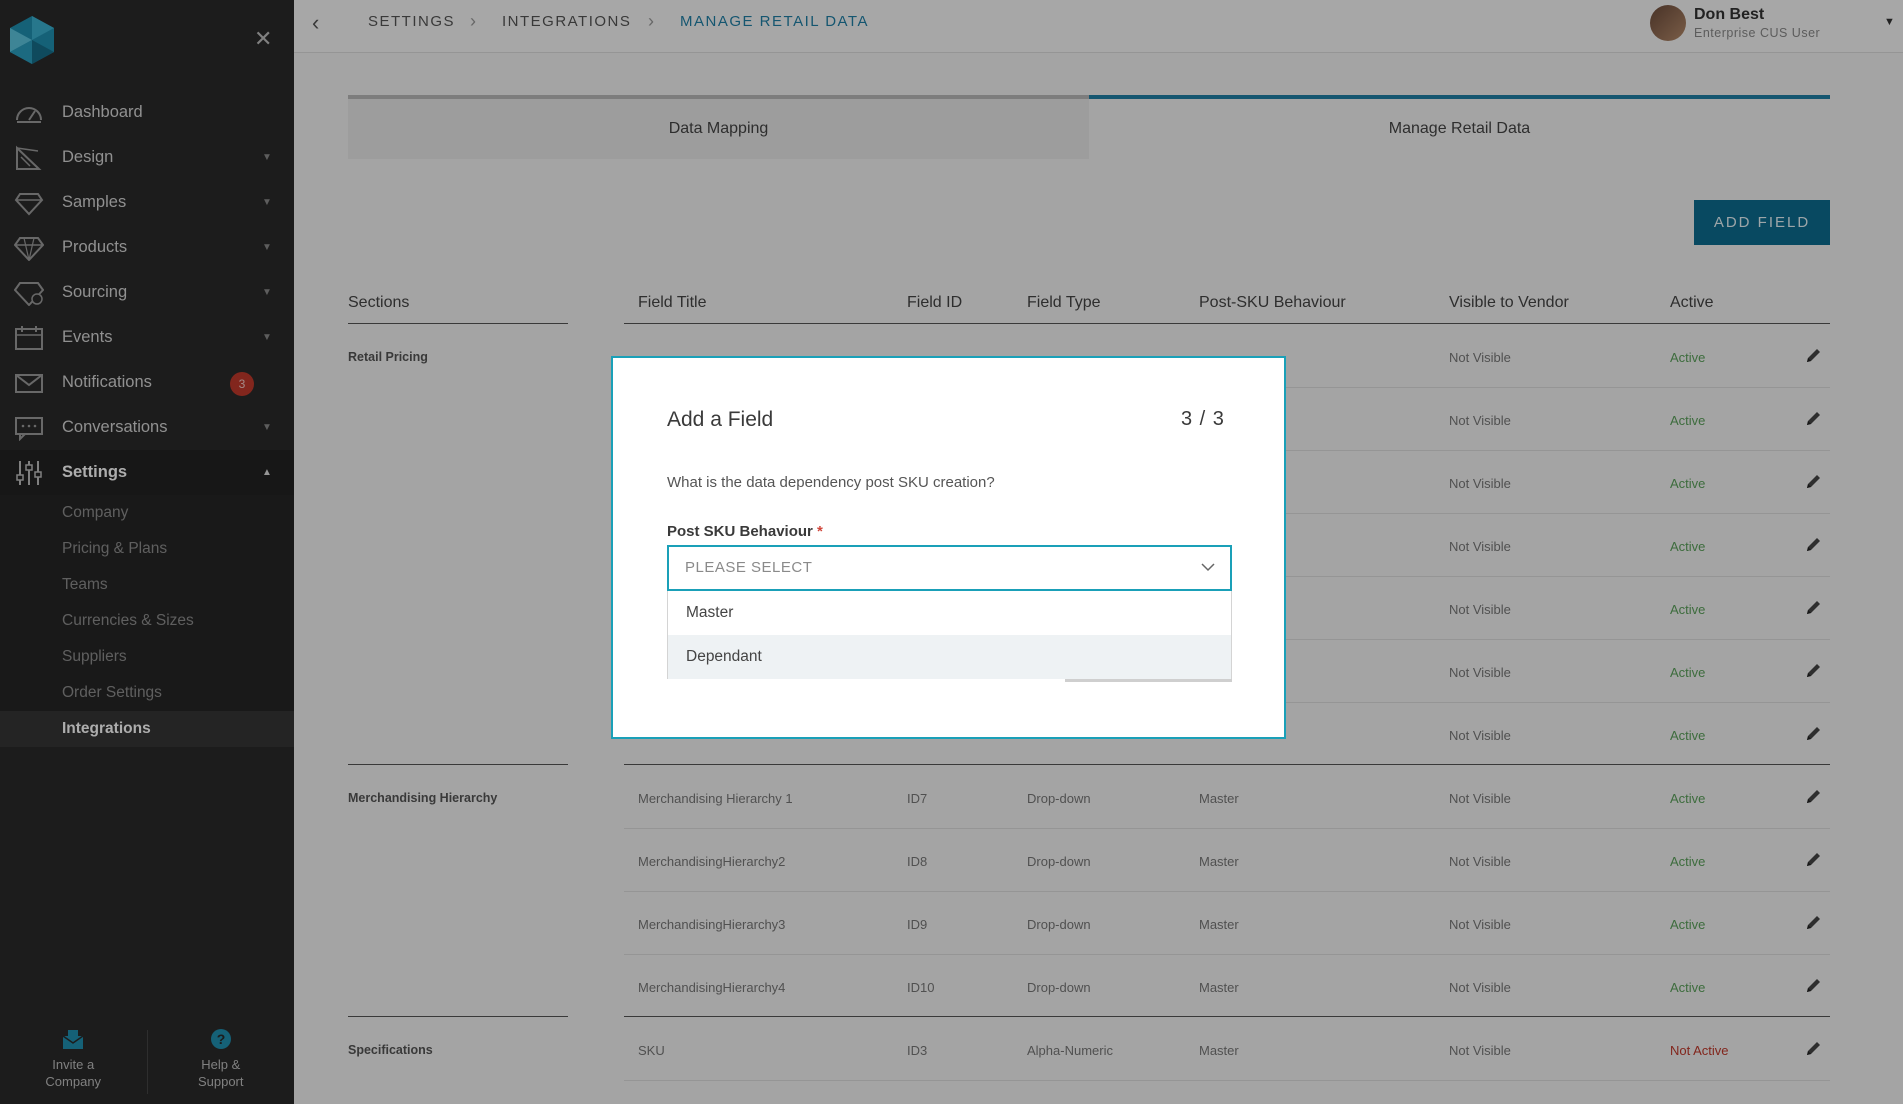 The image size is (1903, 1104). Describe the element at coordinates (1203, 419) in the screenshot. I see `modal-step-indicator: 3 / 3` at that location.